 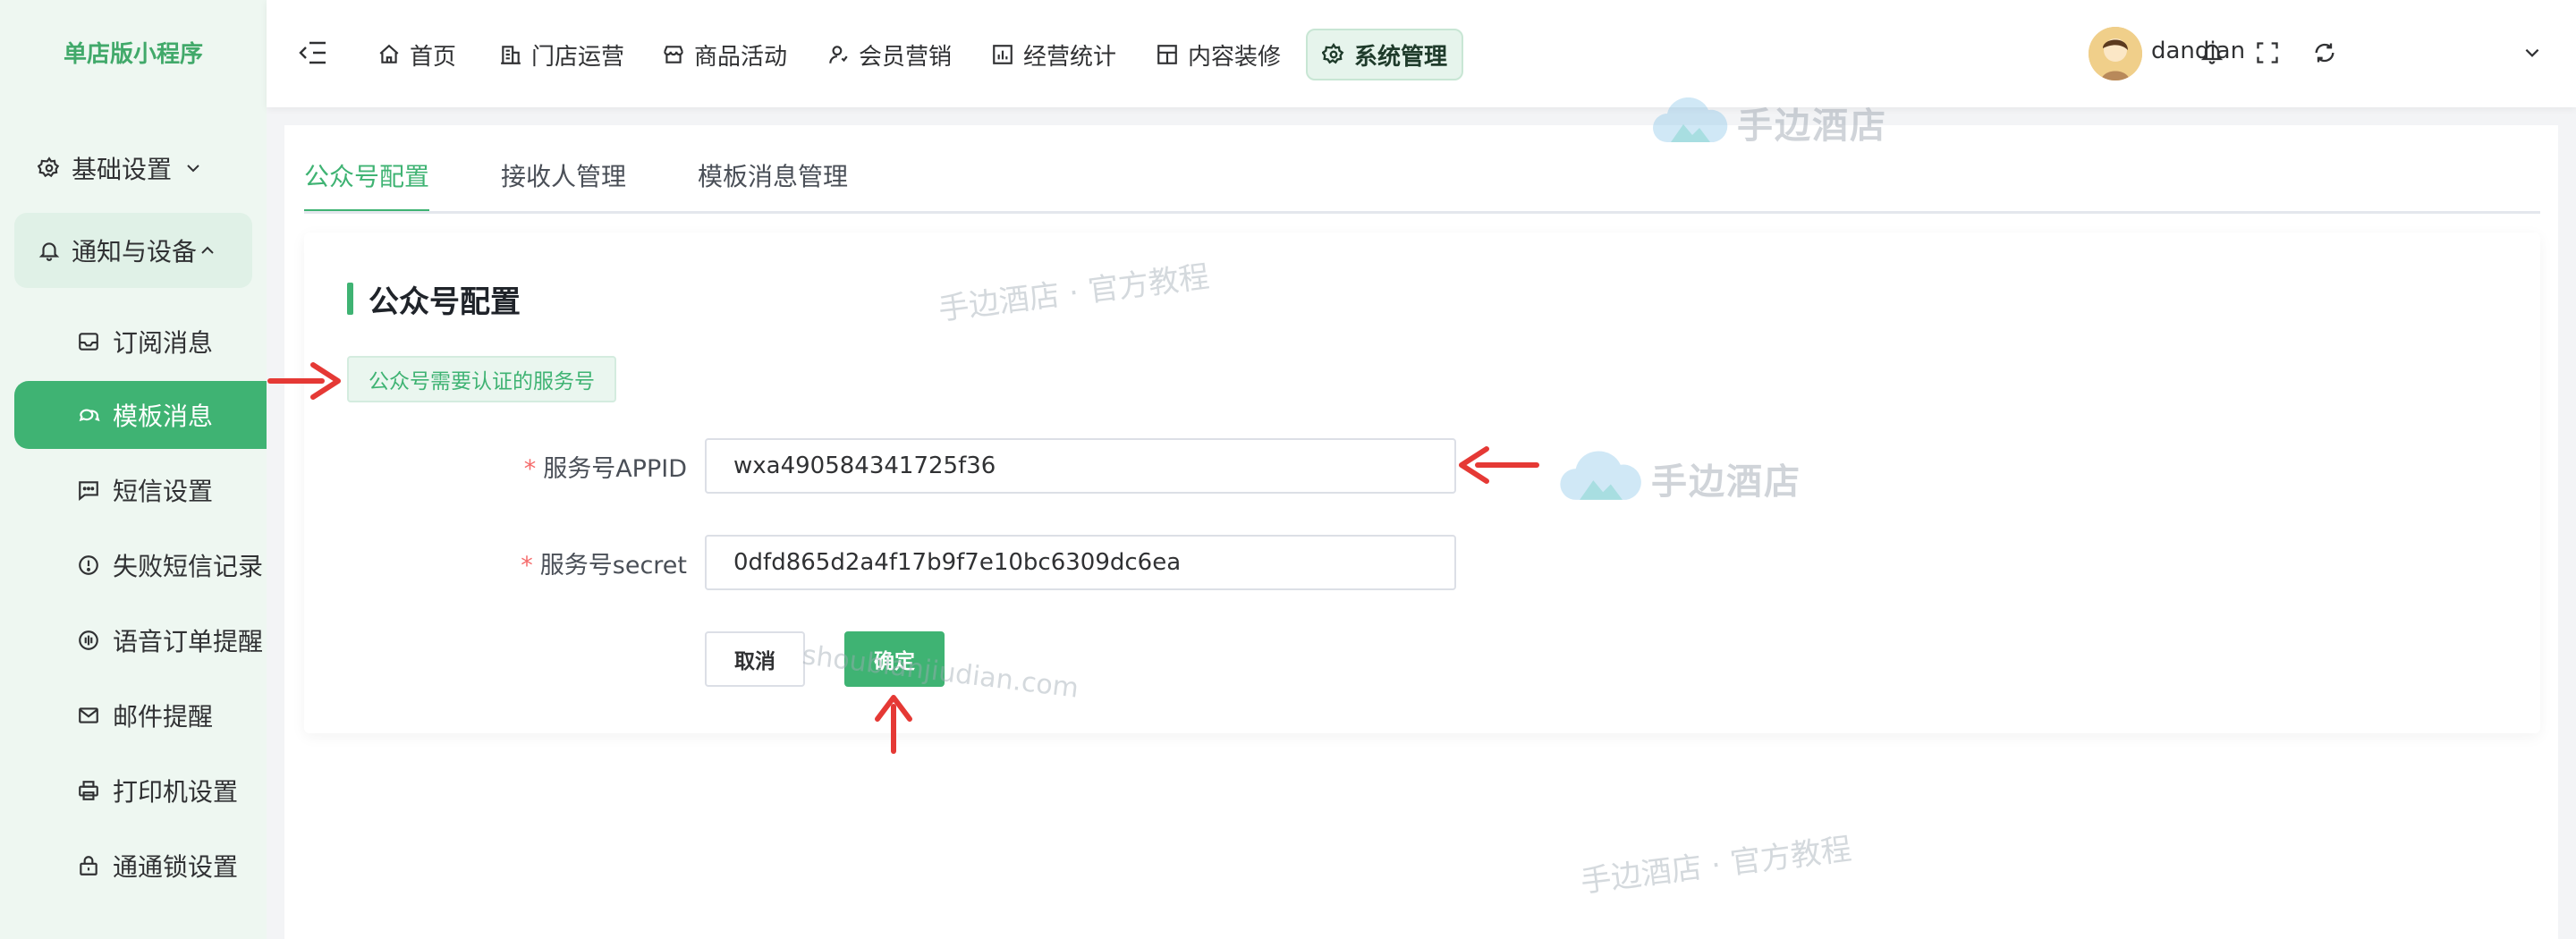 I want to click on nav-store-operations: 门店运营, so click(x=562, y=55).